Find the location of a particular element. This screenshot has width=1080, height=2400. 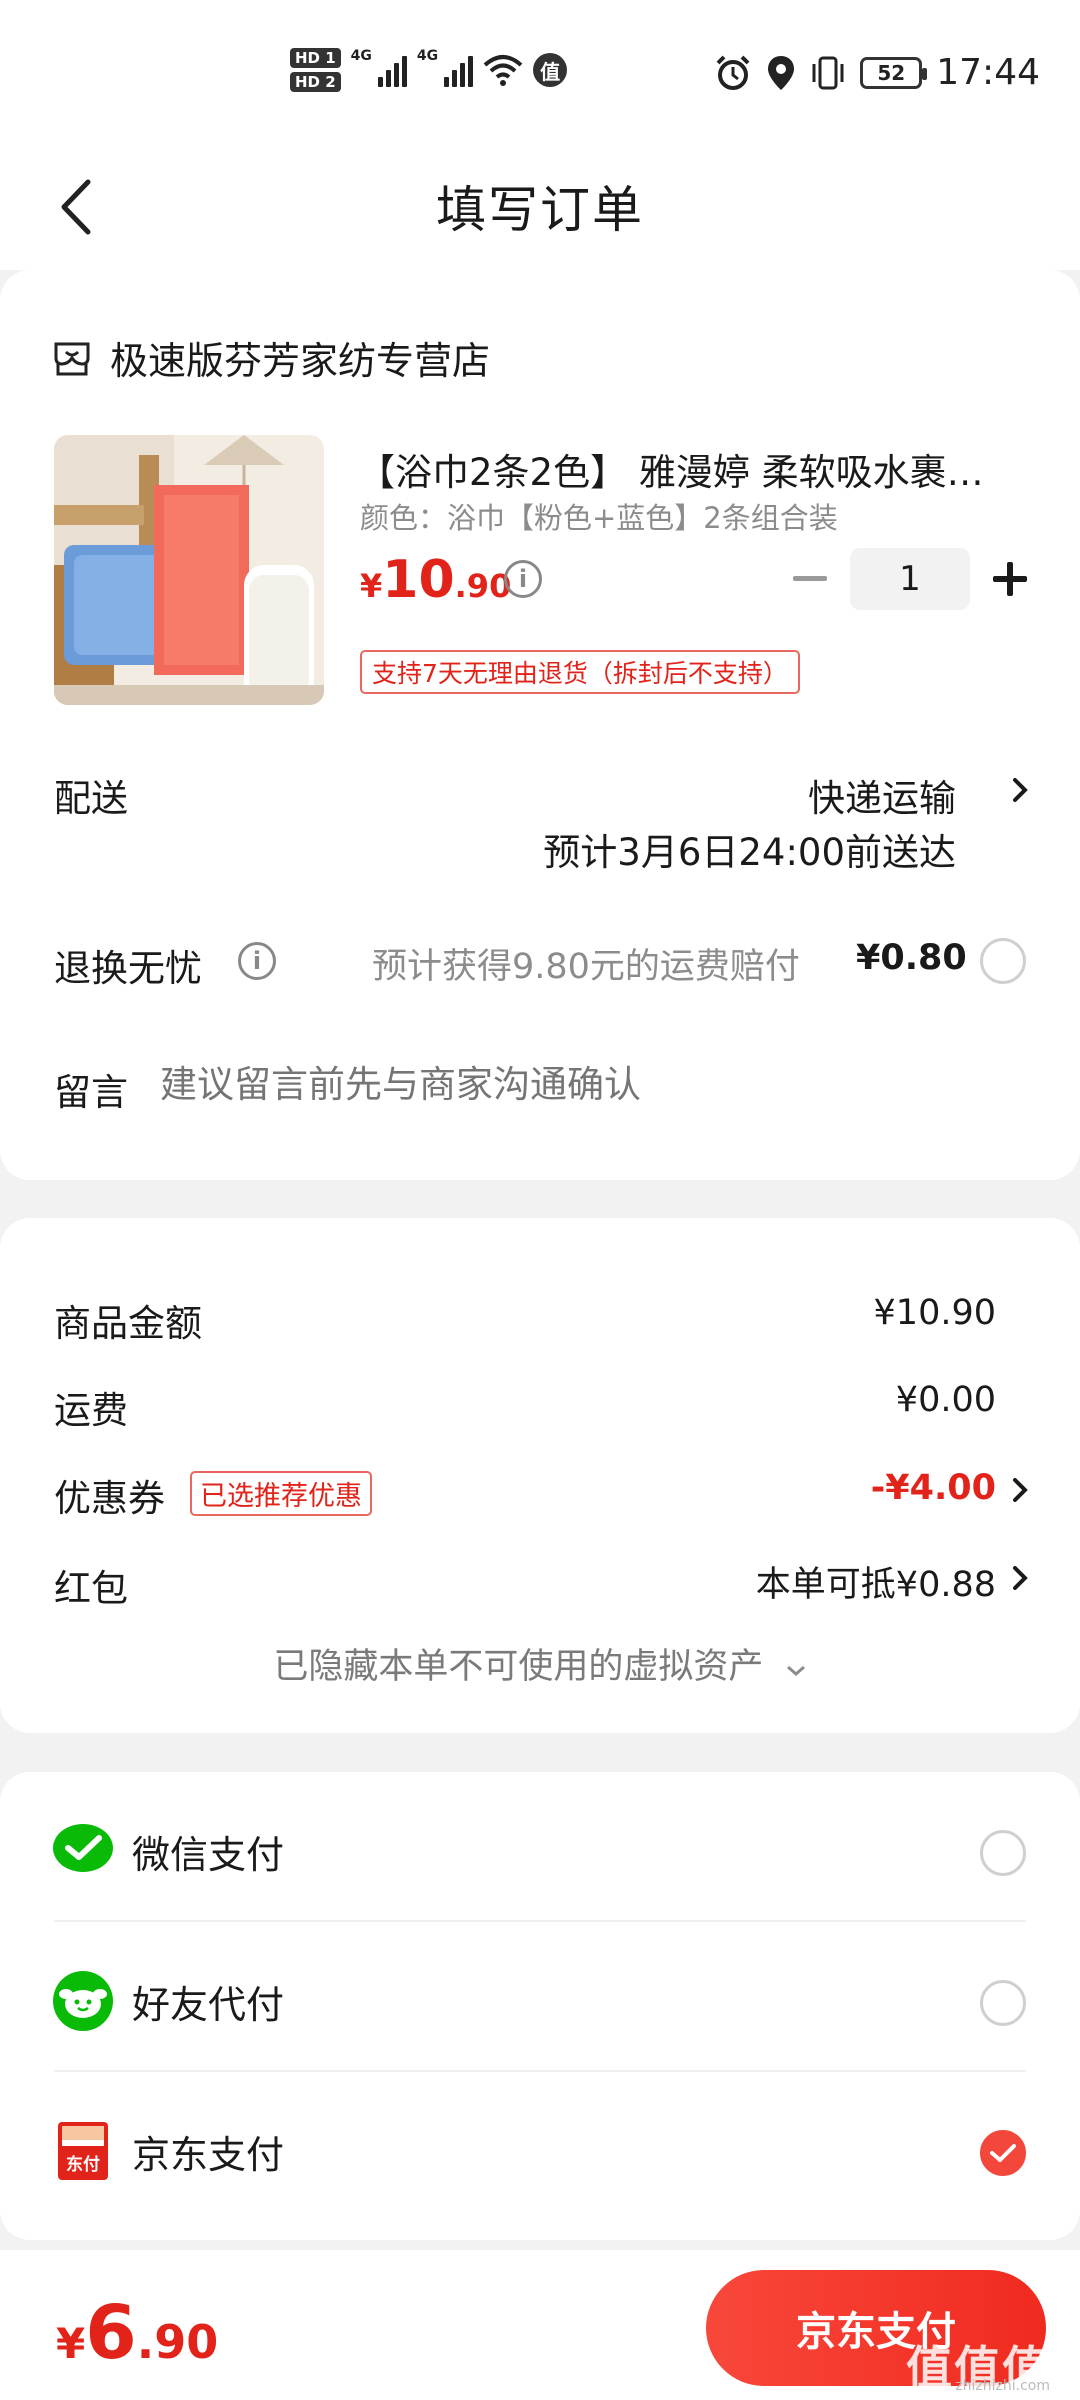

return-insurance-price: ¥0.80 is located at coordinates (911, 958).